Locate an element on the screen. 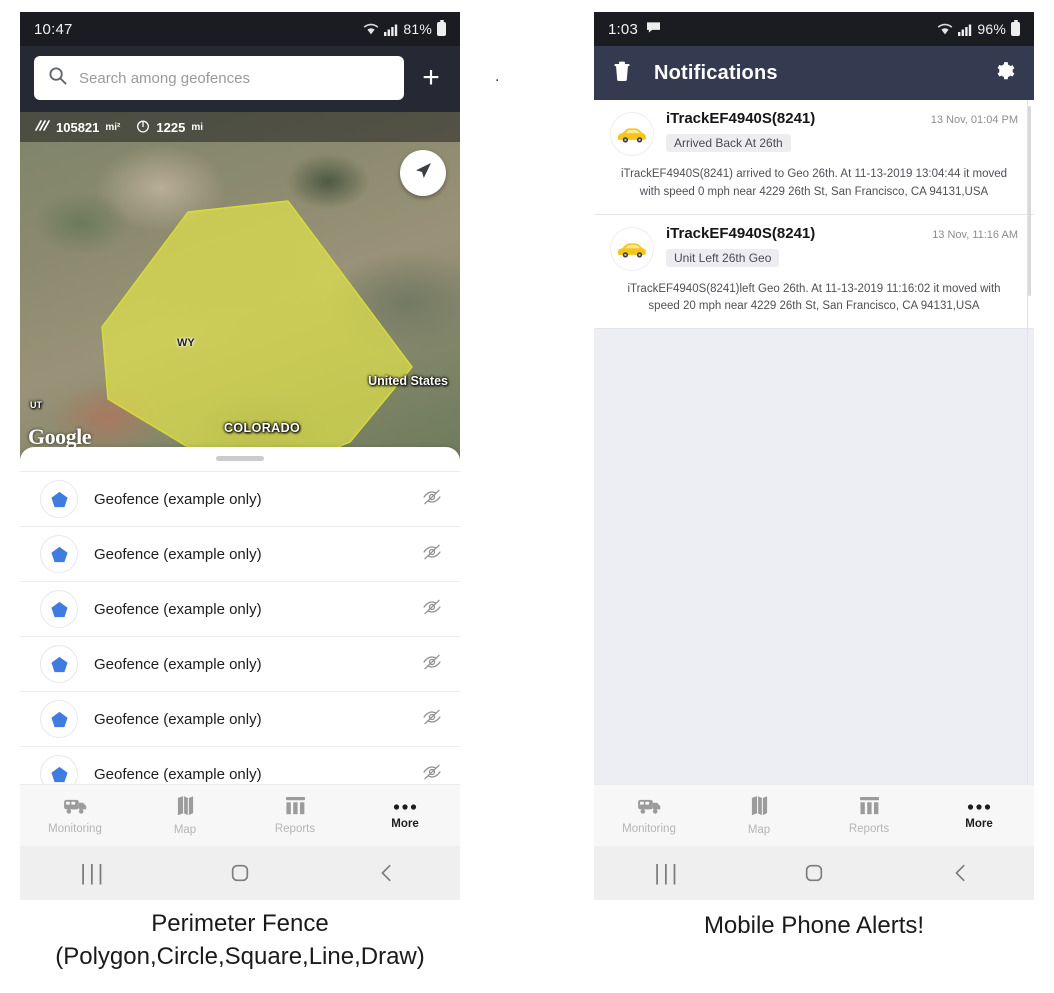 This screenshot has width=1054, height=993. status-indicators: 81% is located at coordinates (404, 28).